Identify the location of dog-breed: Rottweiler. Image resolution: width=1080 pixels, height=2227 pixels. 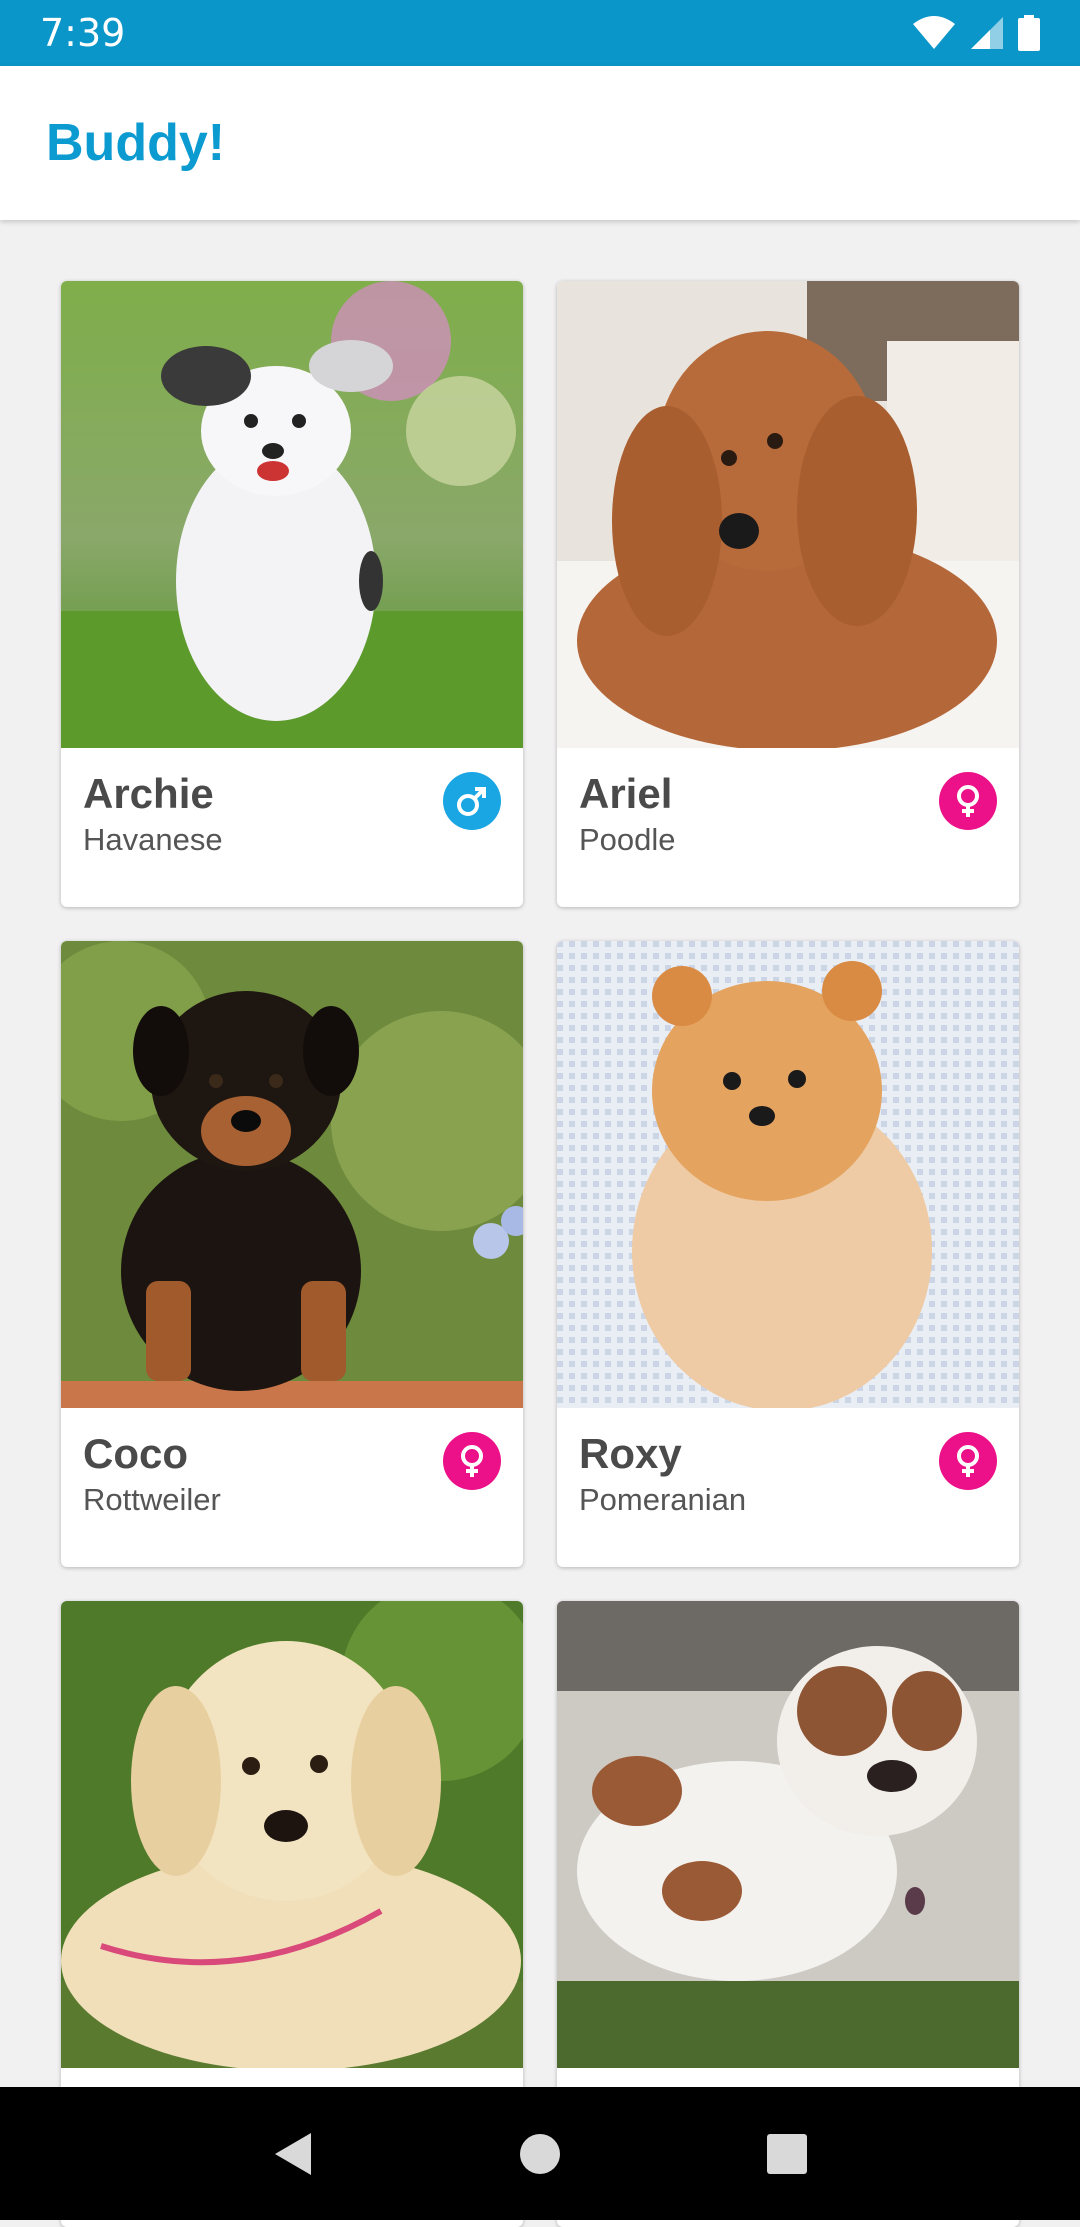
(152, 1499).